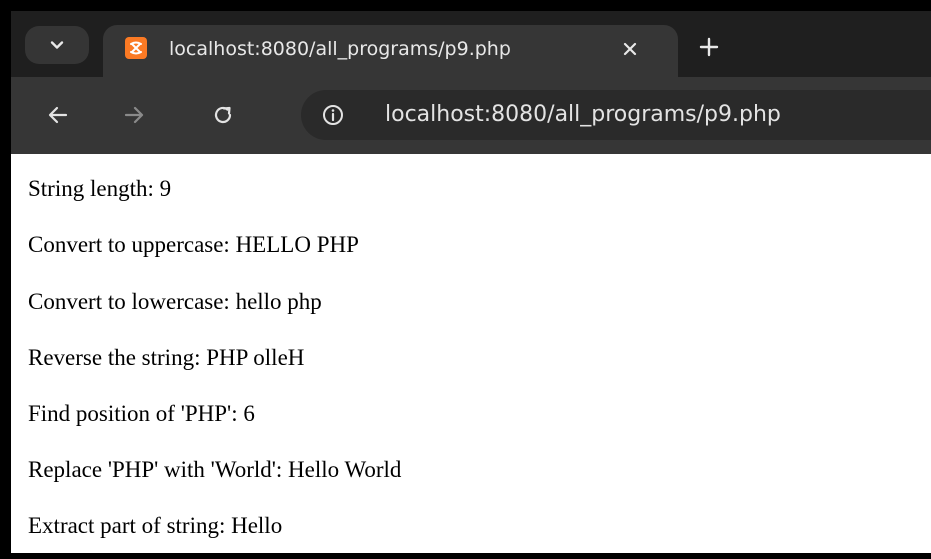 Image resolution: width=931 pixels, height=559 pixels. I want to click on forward-button, so click(134, 115).